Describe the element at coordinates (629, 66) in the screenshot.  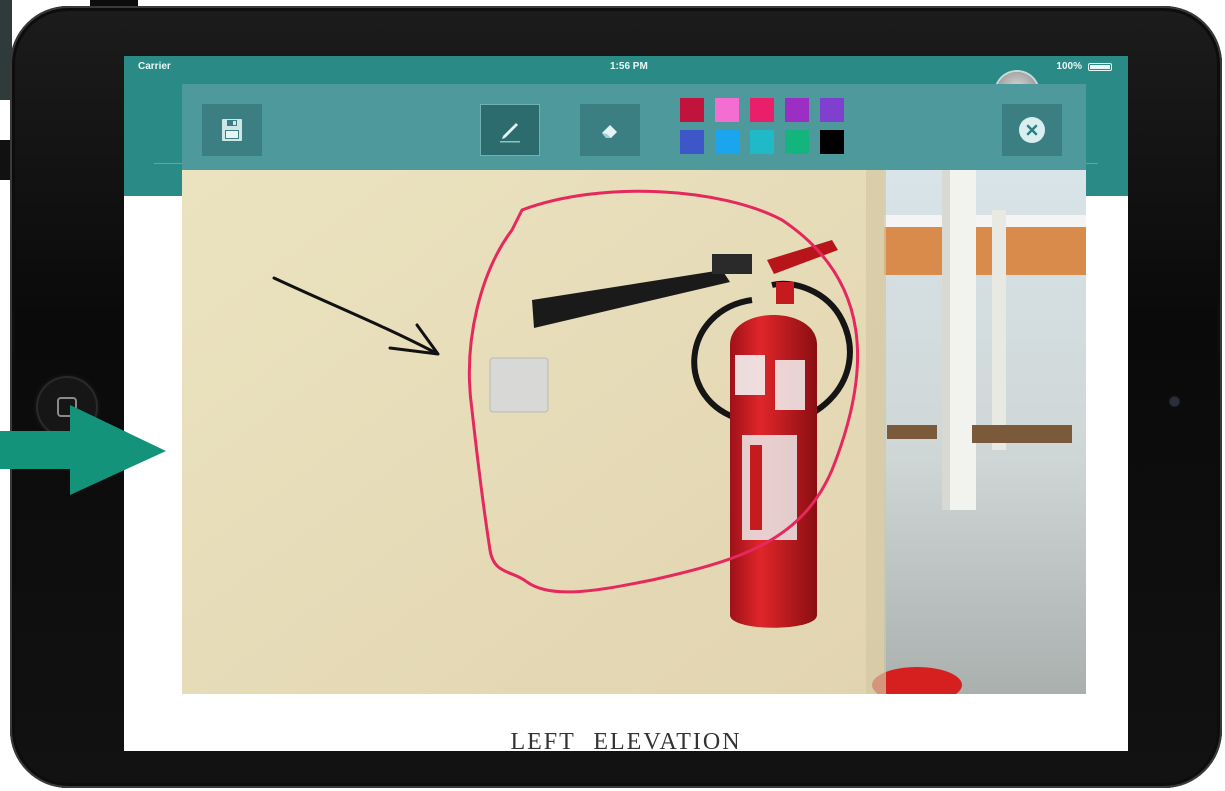
I see `status-time: 1:56 PM` at that location.